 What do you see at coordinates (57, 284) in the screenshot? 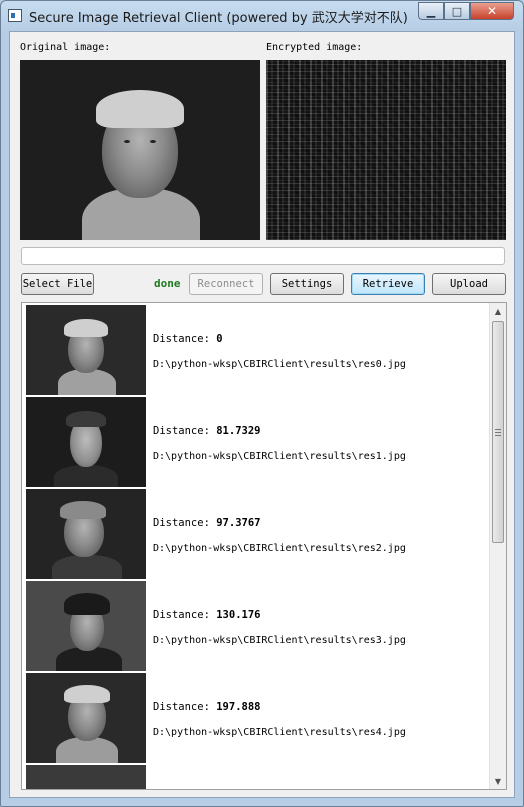
I see `select-file-button: Select File` at bounding box center [57, 284].